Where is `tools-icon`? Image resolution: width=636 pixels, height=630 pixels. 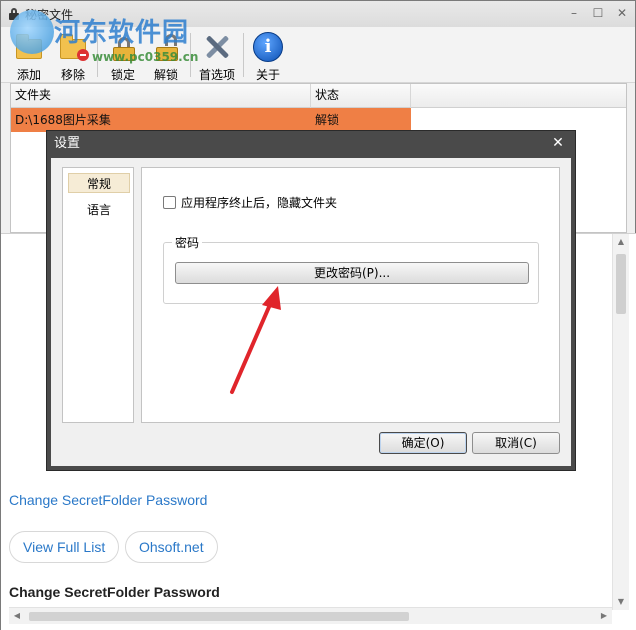
tools-icon is located at coordinates (217, 47).